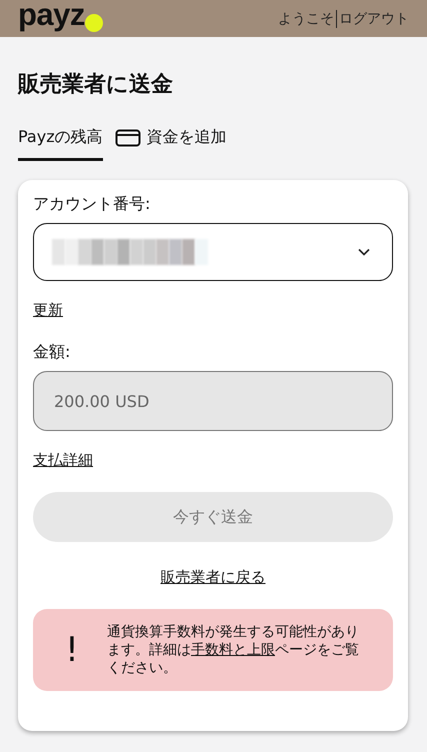 Image resolution: width=427 pixels, height=752 pixels. I want to click on tab: 資金を追加, so click(170, 144).